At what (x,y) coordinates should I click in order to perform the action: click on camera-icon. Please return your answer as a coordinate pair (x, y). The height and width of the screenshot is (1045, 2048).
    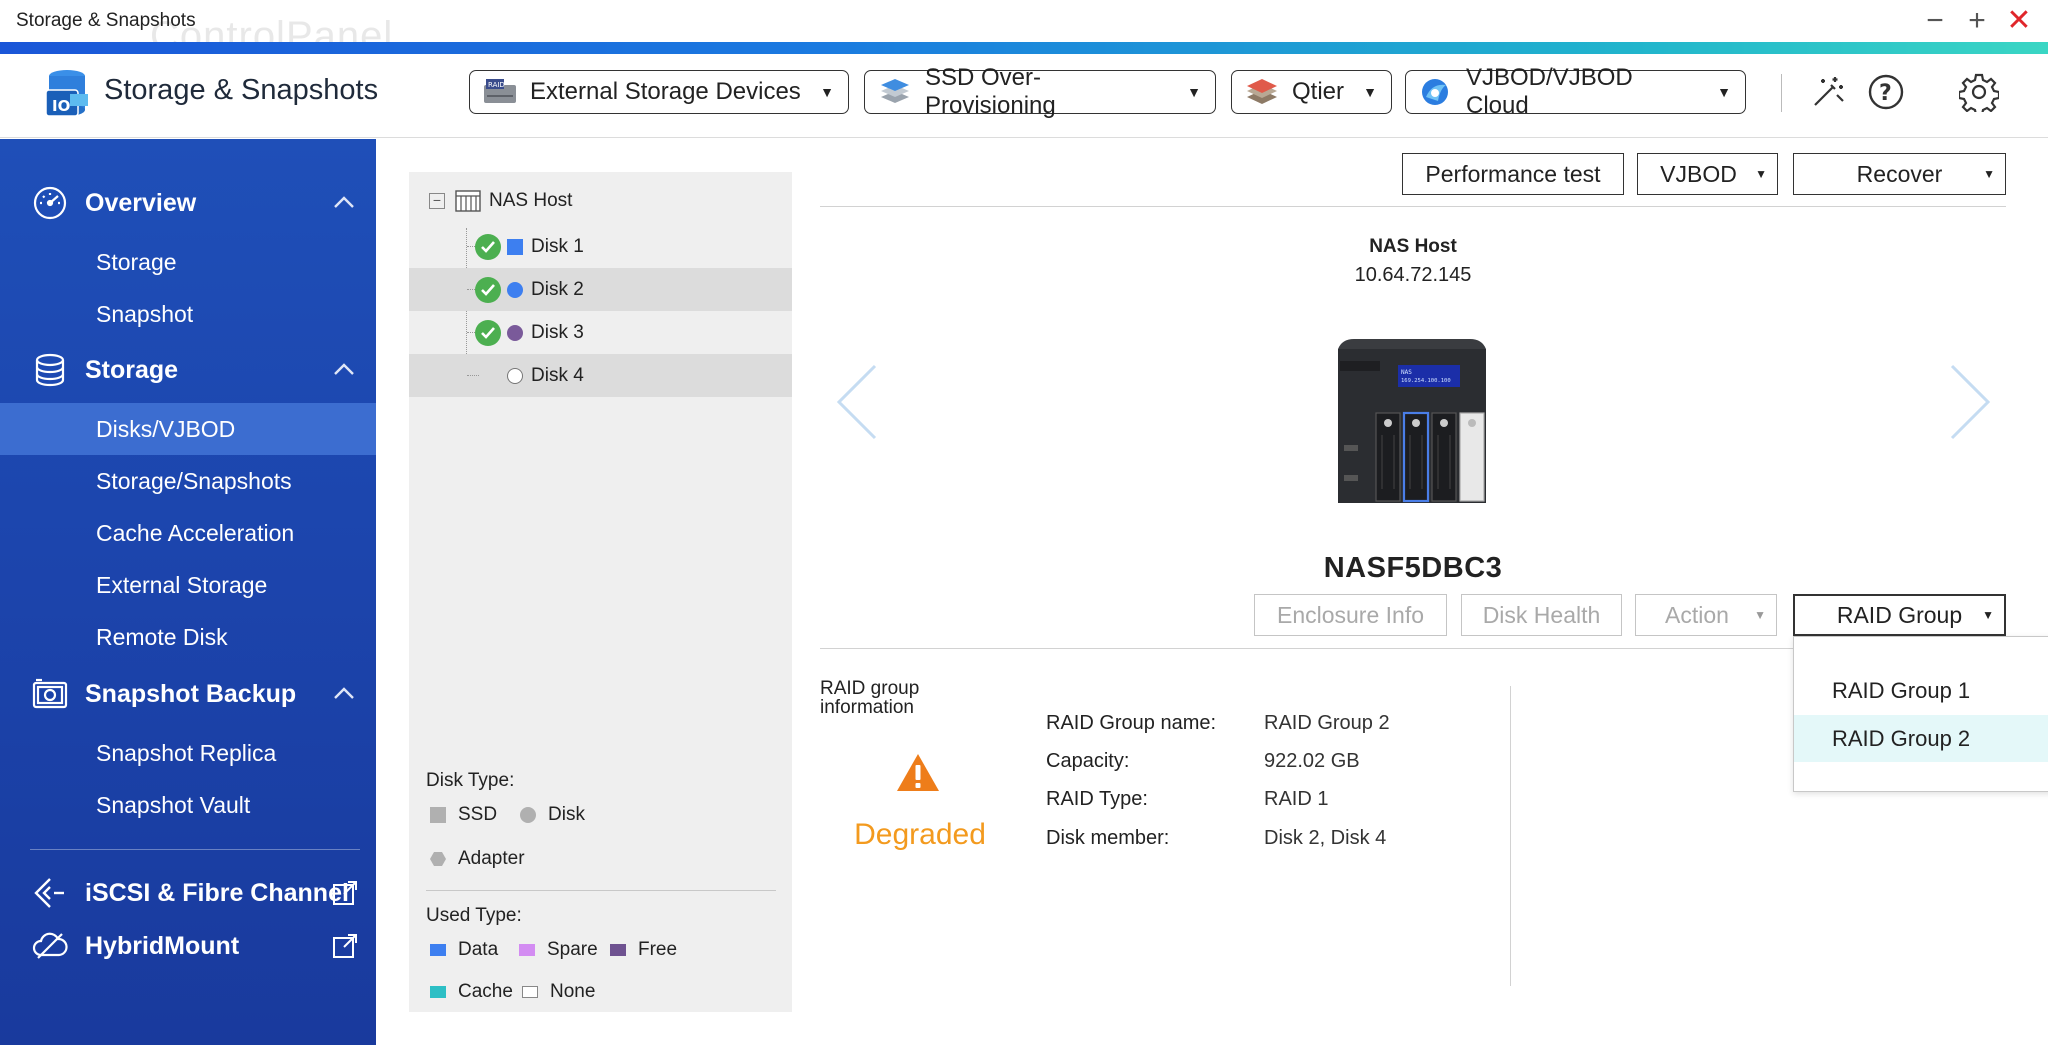
    Looking at the image, I should click on (50, 694).